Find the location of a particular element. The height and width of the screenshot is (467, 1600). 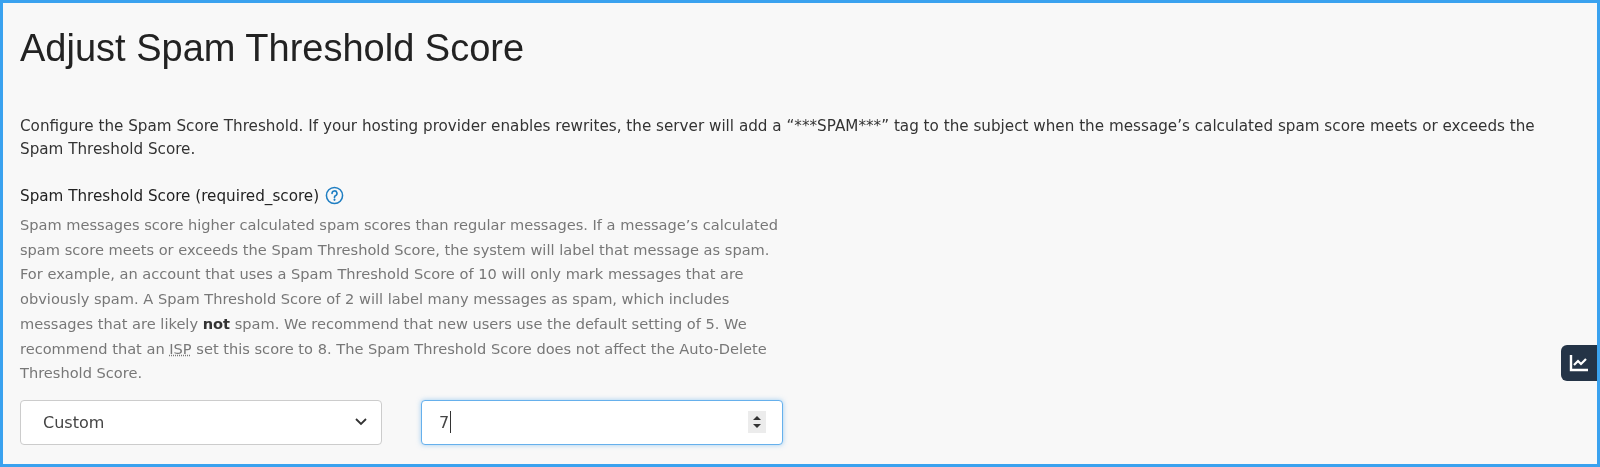

score-input: 7 is located at coordinates (602, 422).